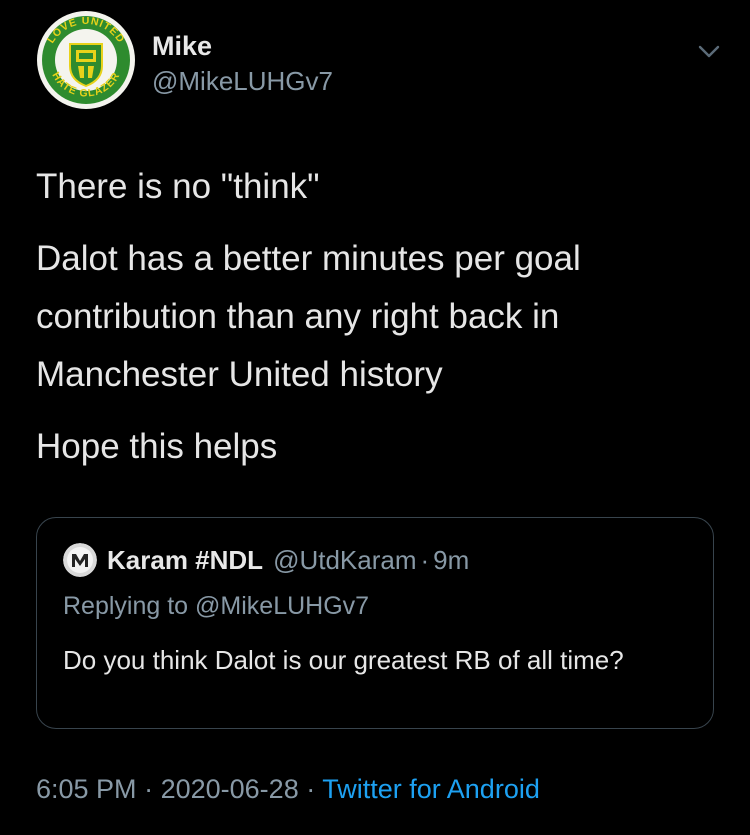 The width and height of the screenshot is (750, 835). Describe the element at coordinates (86, 65) in the screenshot. I see `united-crest-icon` at that location.